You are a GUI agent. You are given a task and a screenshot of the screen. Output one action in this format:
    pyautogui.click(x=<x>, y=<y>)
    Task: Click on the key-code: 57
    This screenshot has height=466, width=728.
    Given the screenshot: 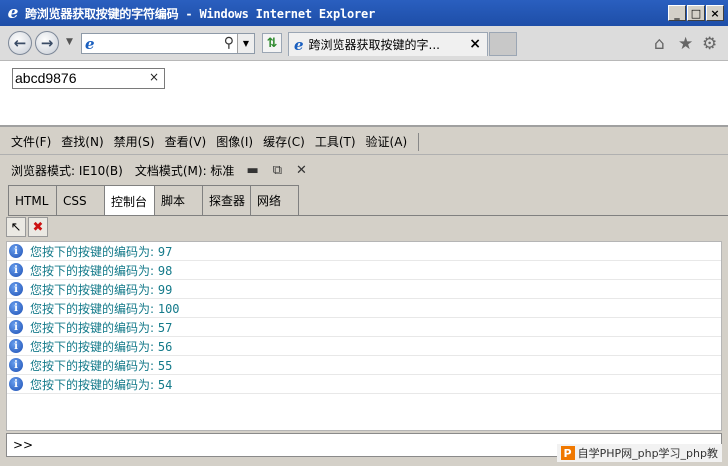 What is the action you would take?
    pyautogui.click(x=165, y=327)
    